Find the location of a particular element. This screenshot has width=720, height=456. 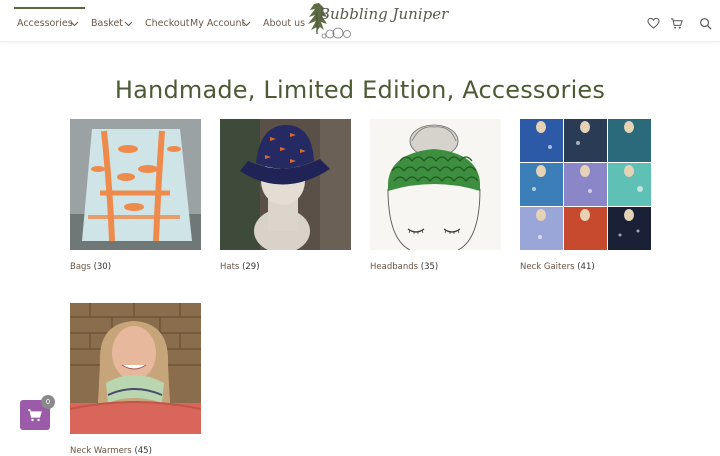

nav-item-label: Checkout is located at coordinates (167, 23).